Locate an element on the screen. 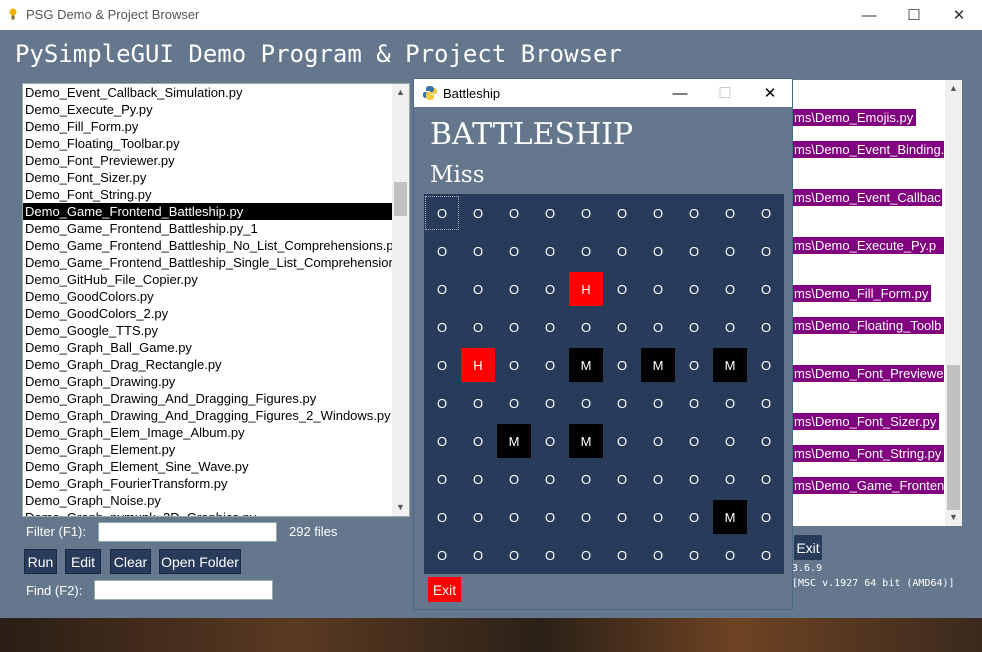 This screenshot has height=652, width=982. file-list-item: Demo_Graph_pymunk_2D_Graphics.py is located at coordinates (216, 512).